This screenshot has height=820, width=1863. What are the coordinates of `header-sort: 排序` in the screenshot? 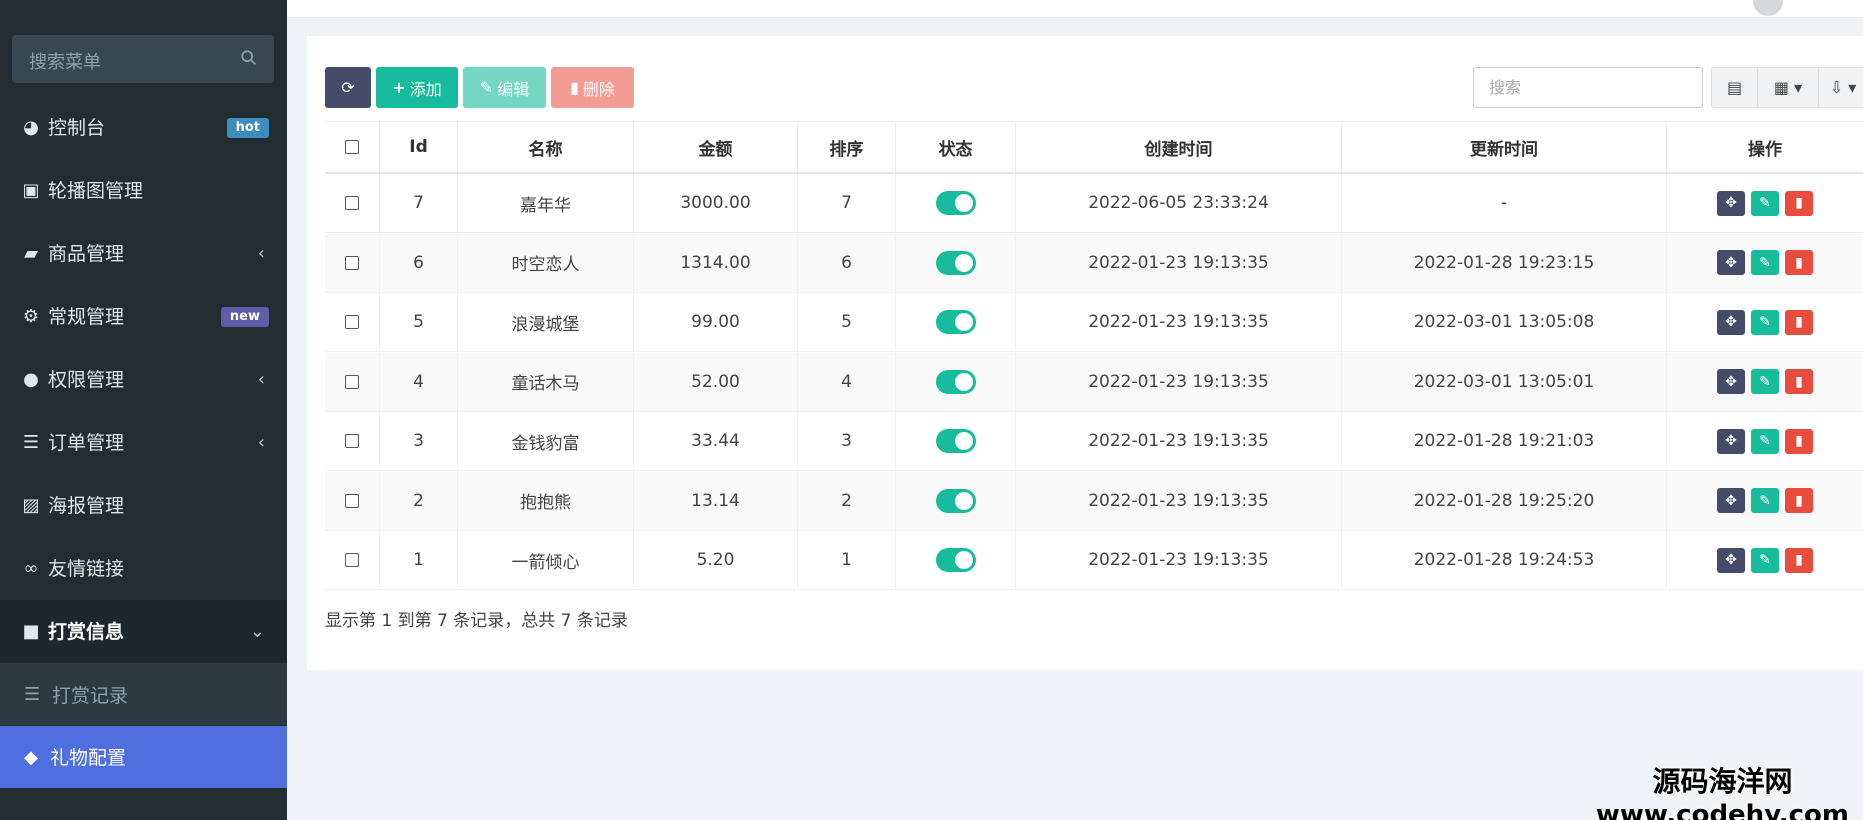 It's located at (847, 147).